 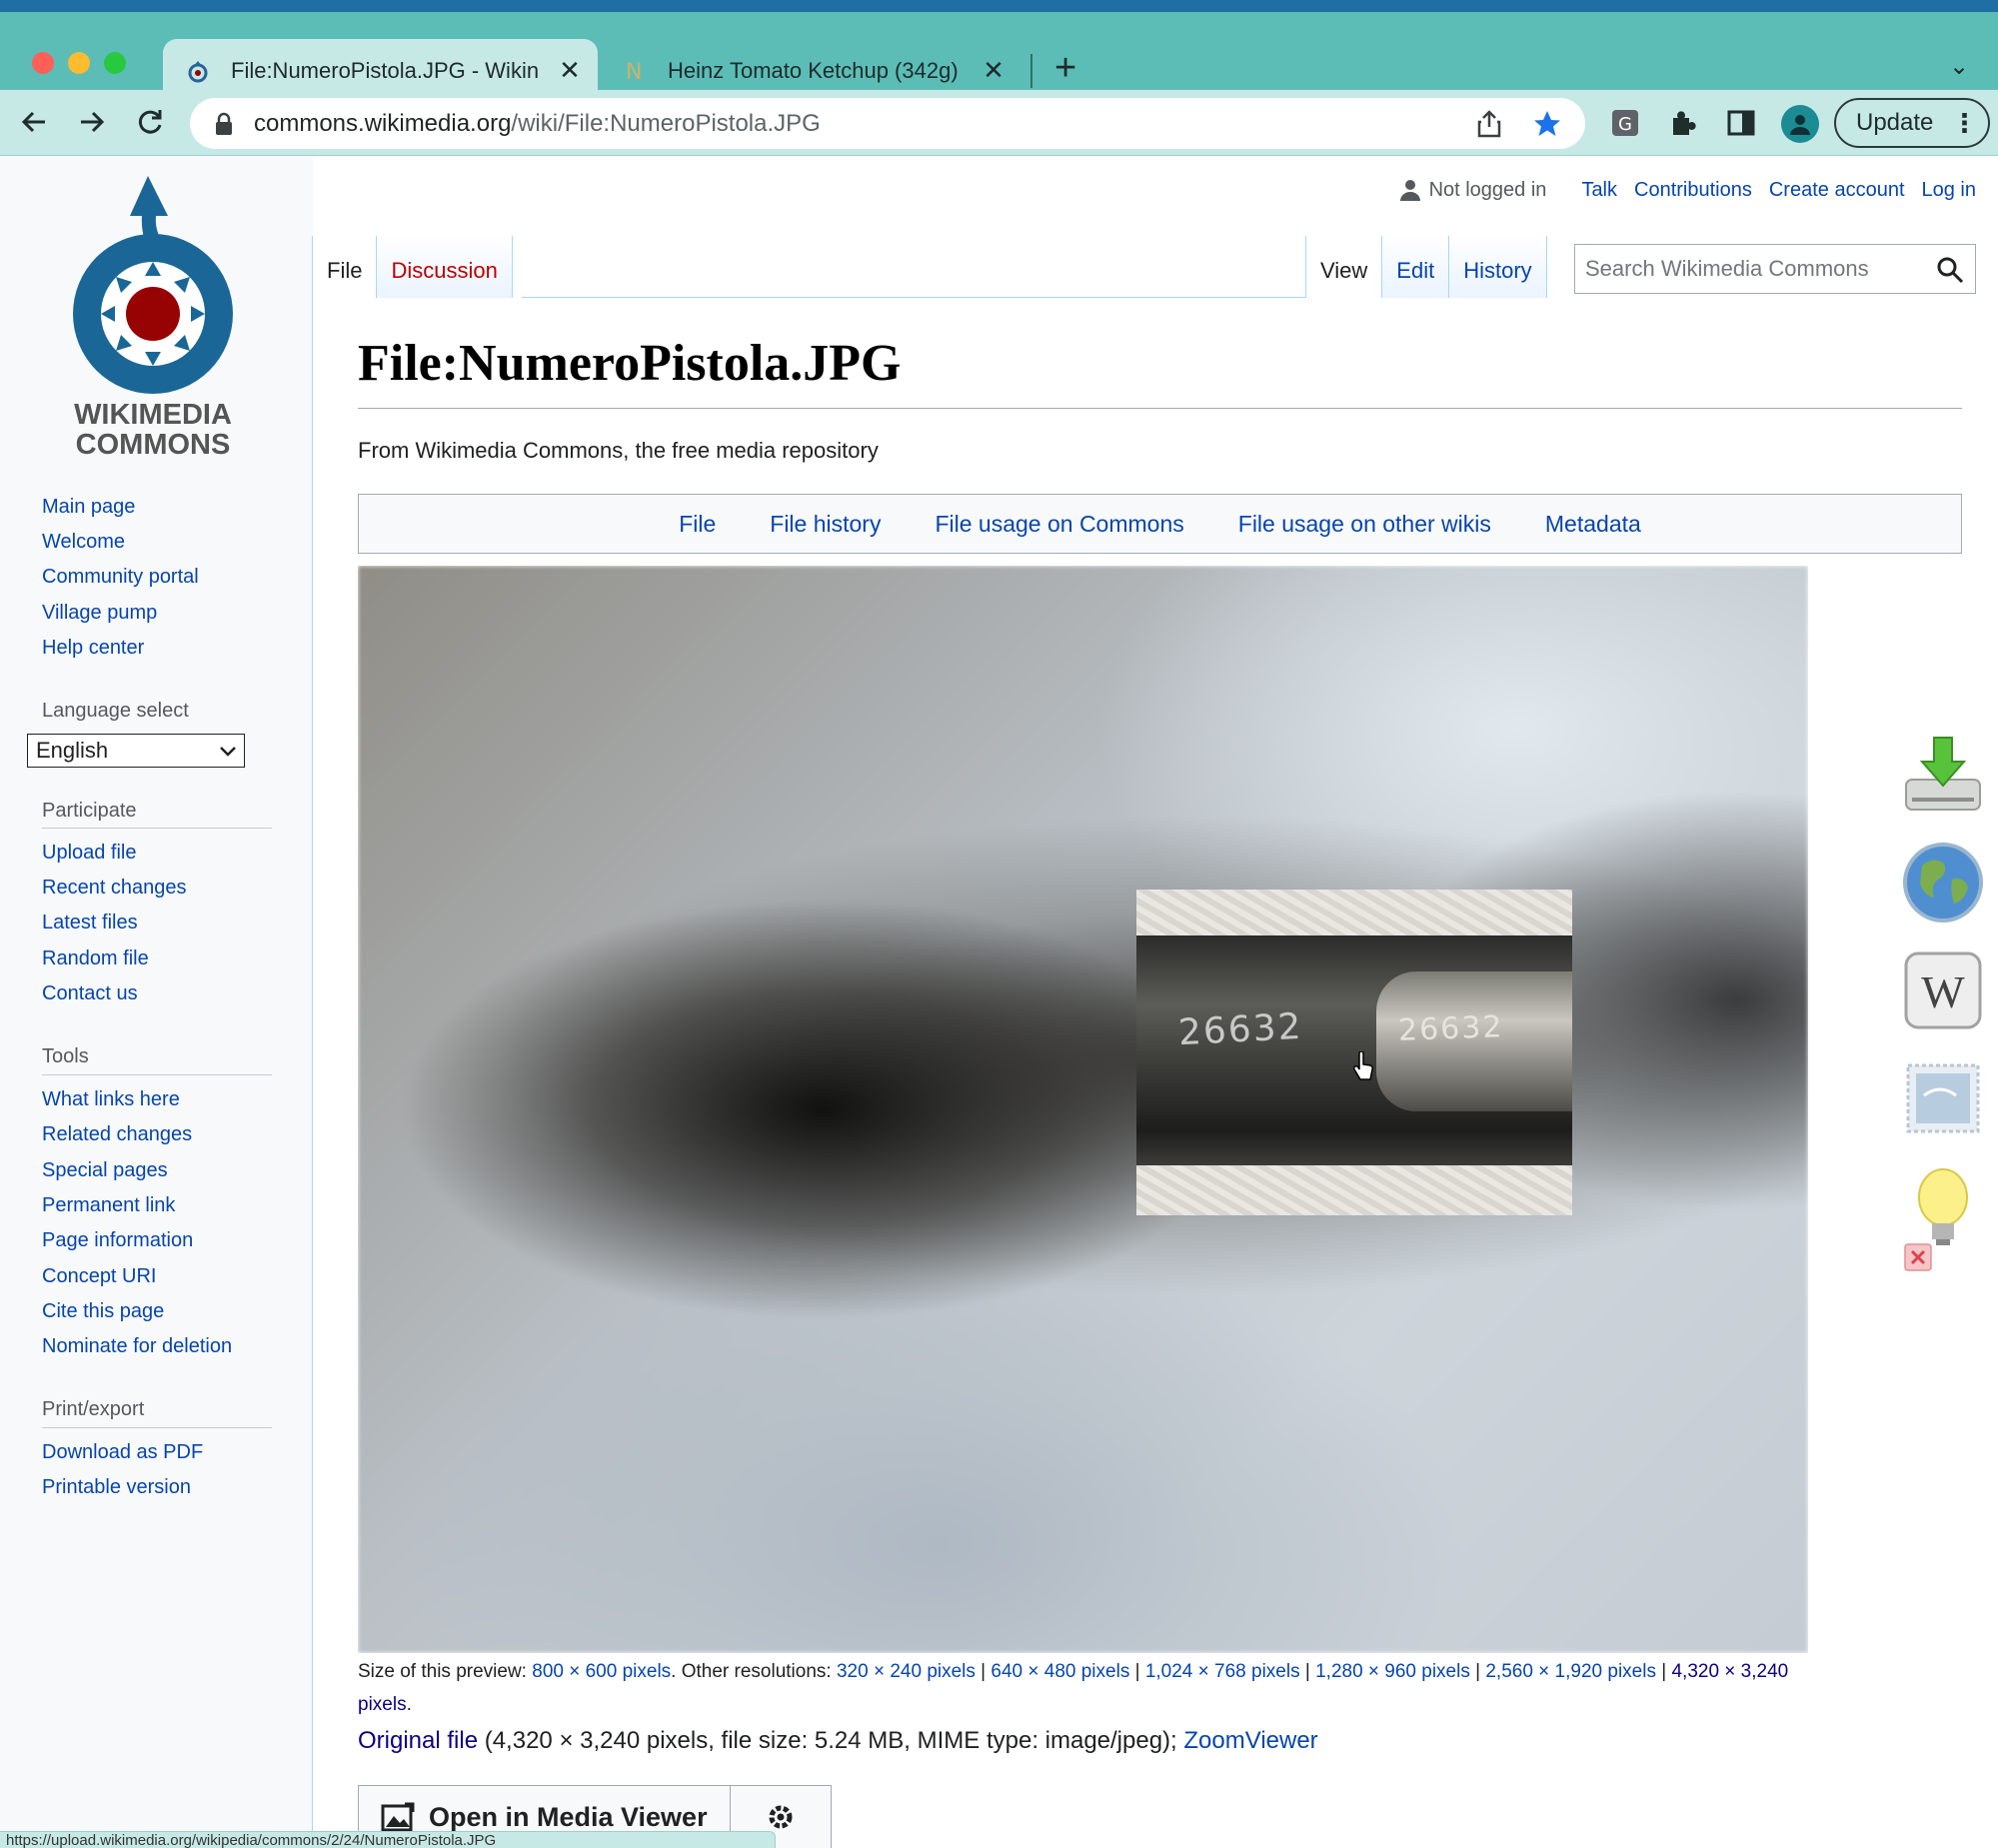 What do you see at coordinates (1060, 1671) in the screenshot?
I see `resolution-link: 640 × 480 pixels` at bounding box center [1060, 1671].